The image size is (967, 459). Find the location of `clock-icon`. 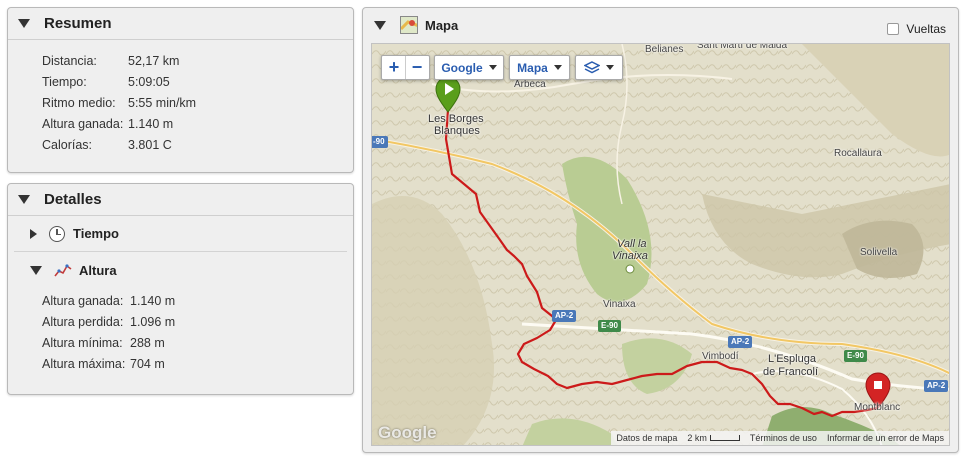

clock-icon is located at coordinates (57, 233).